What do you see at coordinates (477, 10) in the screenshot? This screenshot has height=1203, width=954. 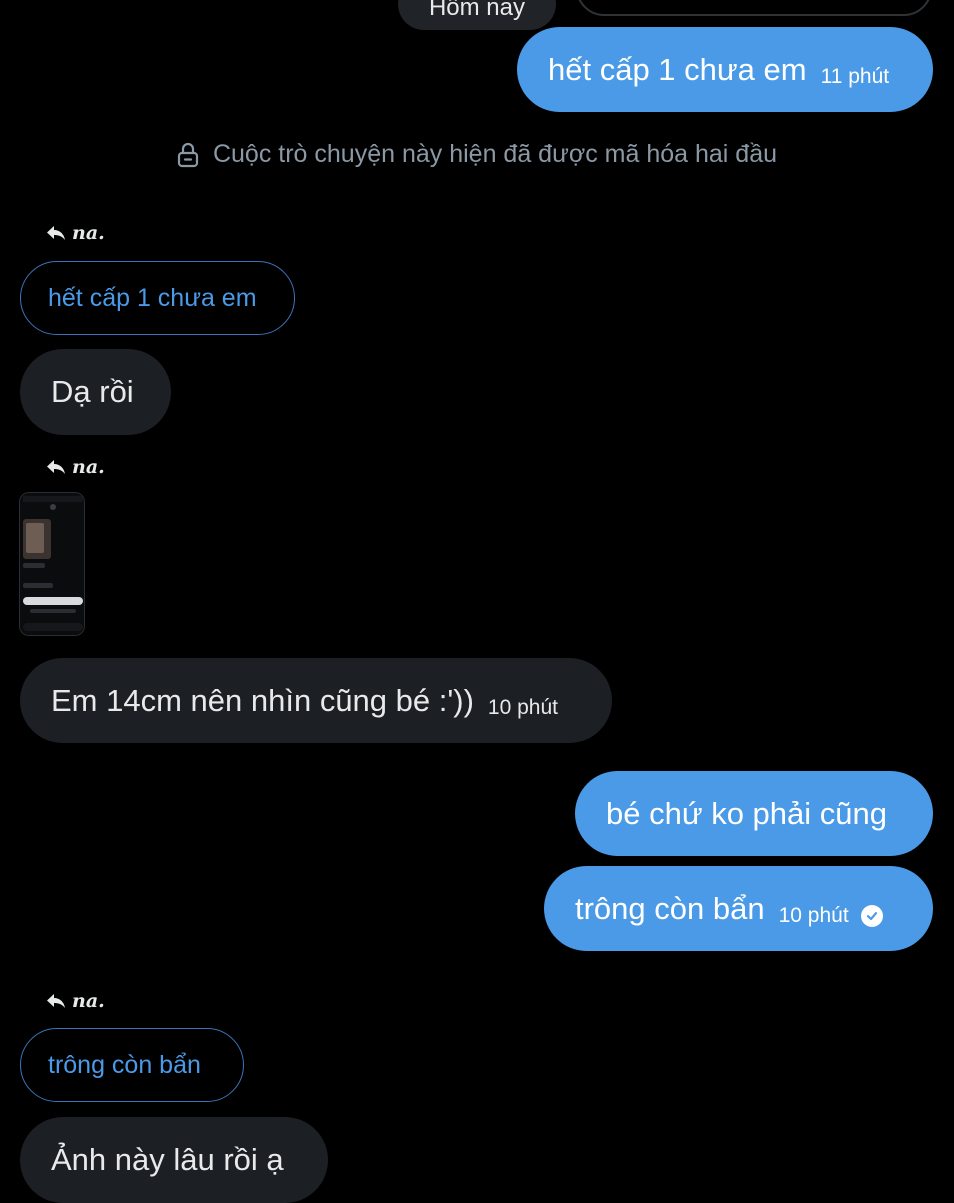 I see `date-separator-label: Hôm nay` at bounding box center [477, 10].